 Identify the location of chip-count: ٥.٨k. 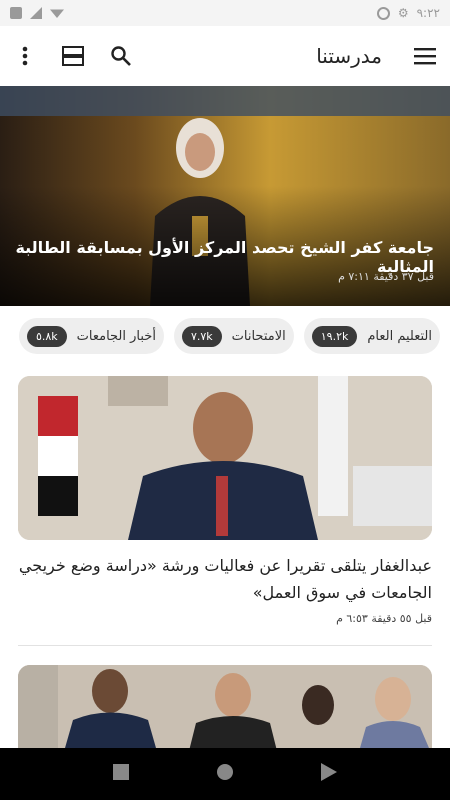
(46, 336).